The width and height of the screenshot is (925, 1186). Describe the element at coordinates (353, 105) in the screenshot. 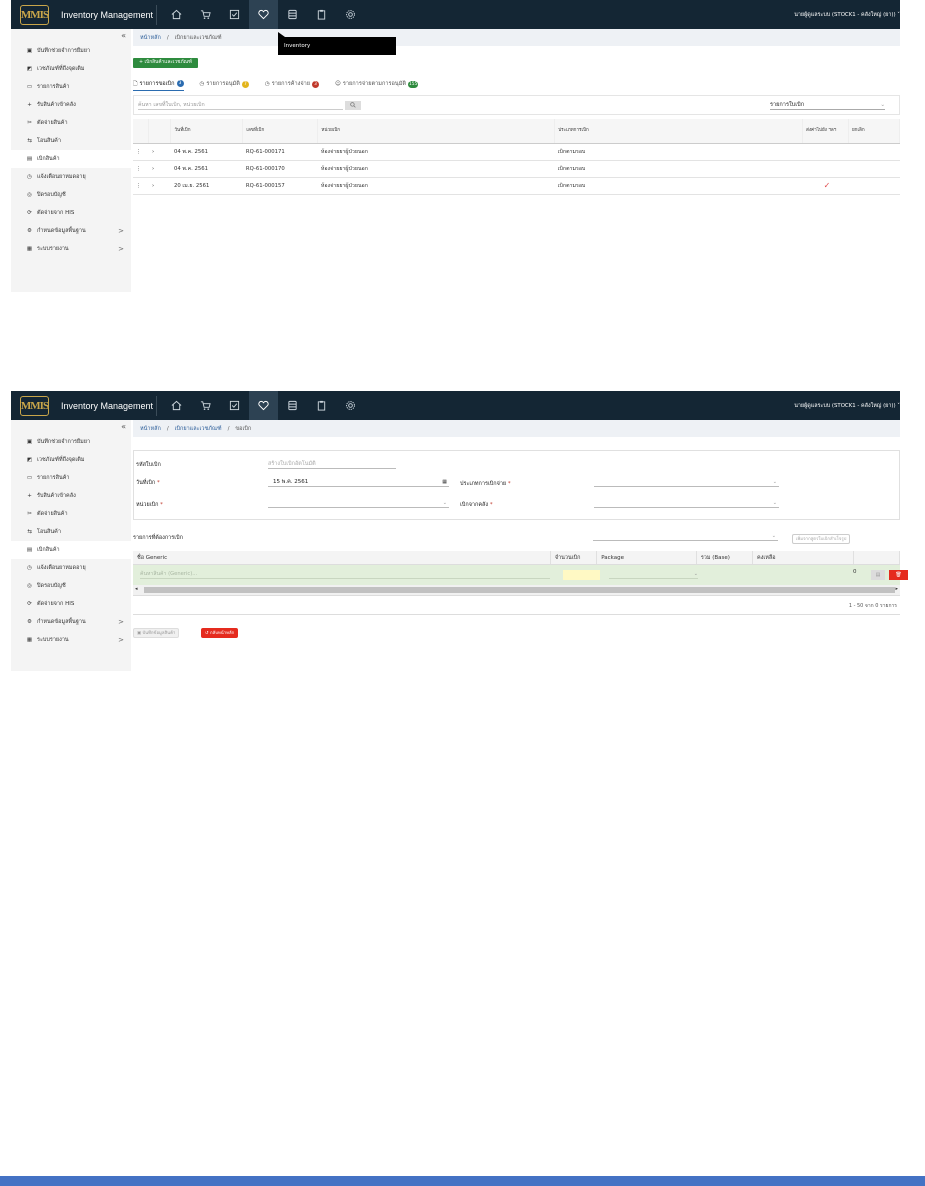

I see `search-button` at that location.